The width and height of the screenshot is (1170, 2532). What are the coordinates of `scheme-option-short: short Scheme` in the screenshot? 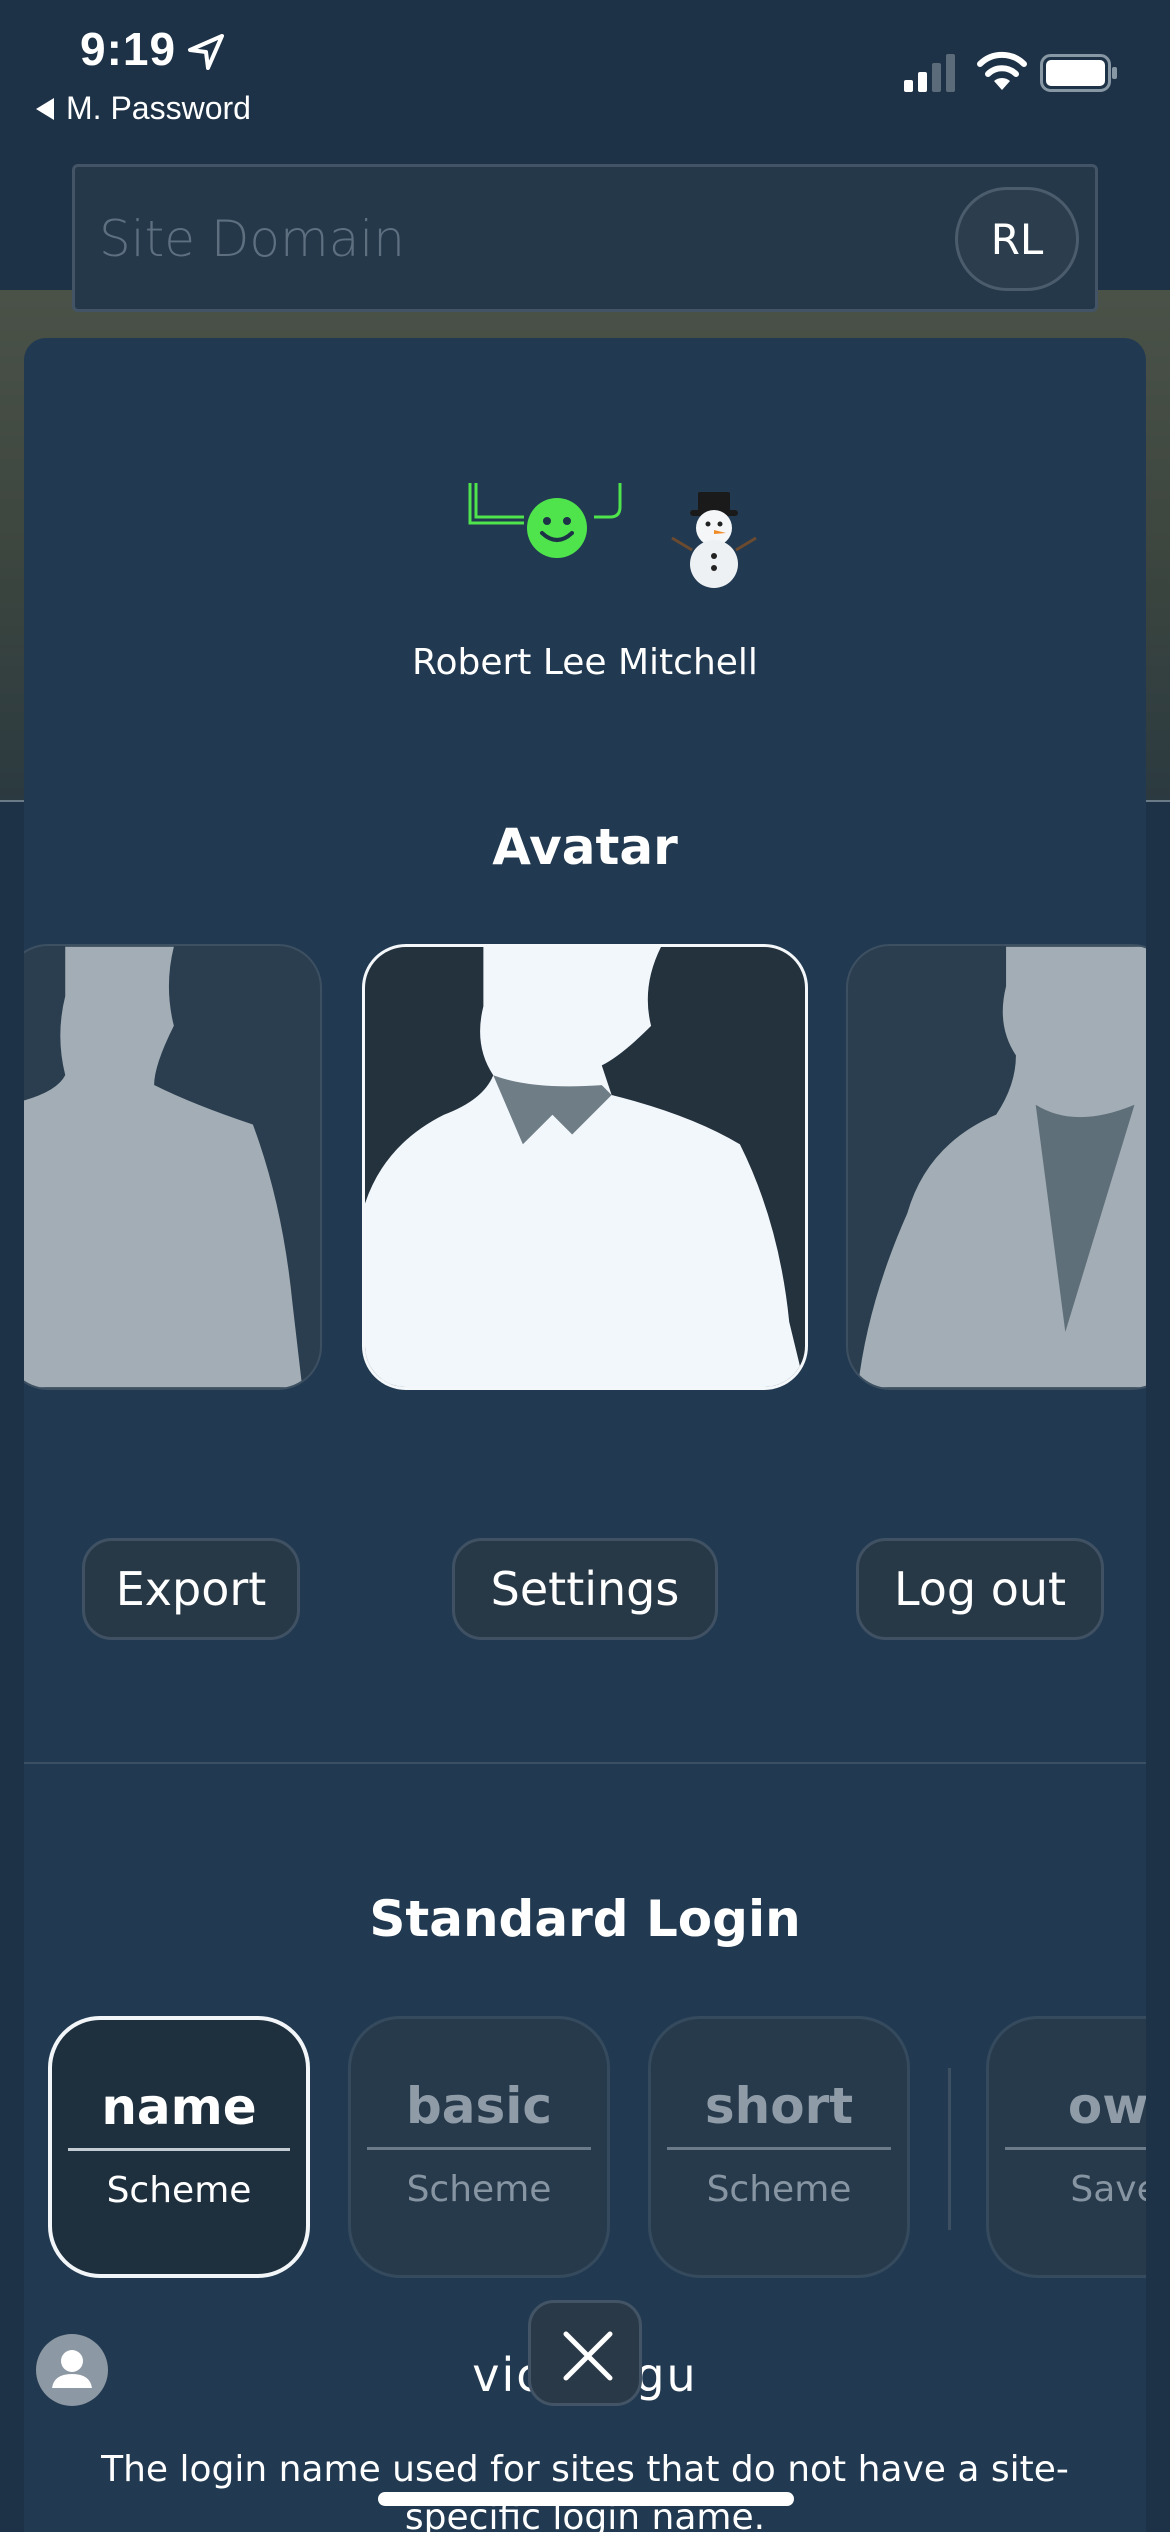 It's located at (779, 2147).